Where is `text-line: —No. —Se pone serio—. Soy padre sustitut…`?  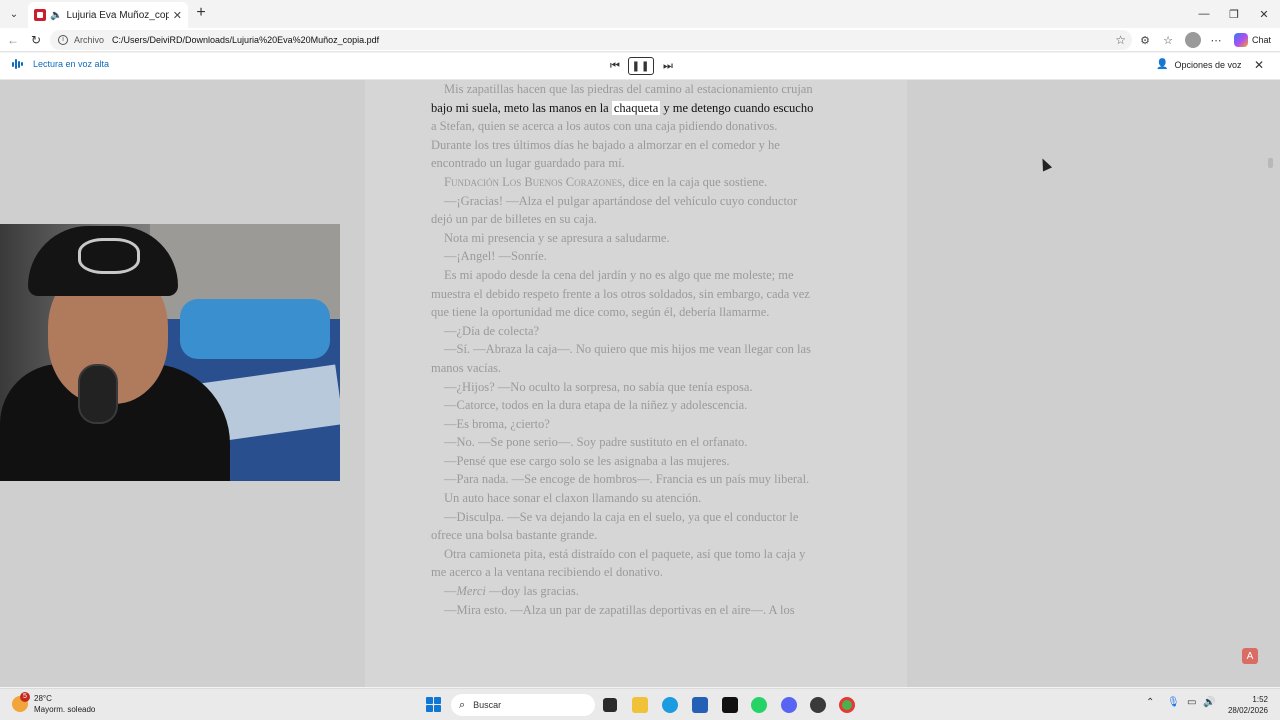
text-line: —No. —Se pone serio—. Soy padre sustitut… is located at coordinates (596, 442).